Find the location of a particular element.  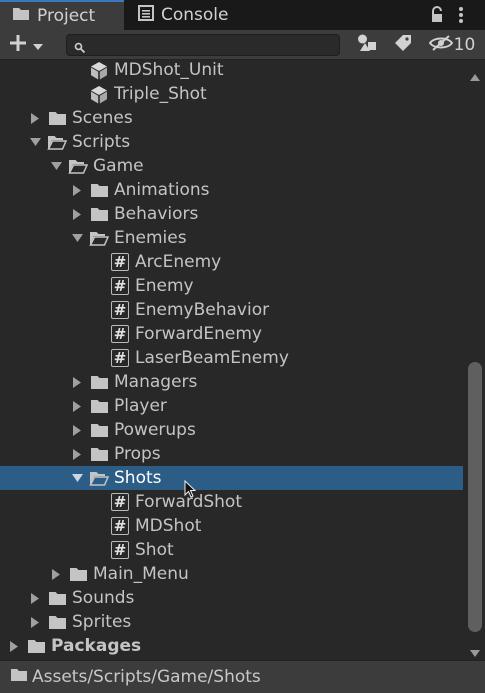

tree-item-enemies: Enemies is located at coordinates (231, 238).